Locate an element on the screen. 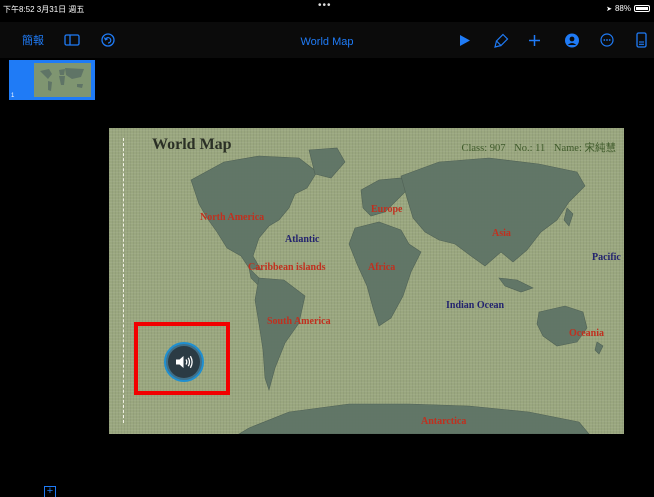  format-brush-icon is located at coordinates (501, 40).